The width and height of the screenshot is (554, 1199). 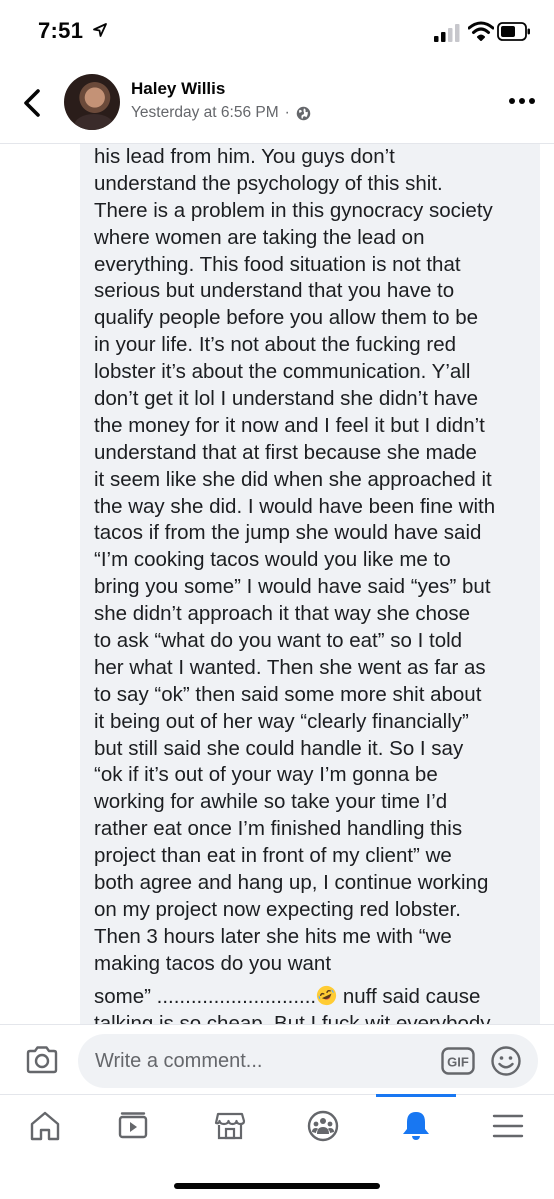 What do you see at coordinates (259, 237) in the screenshot?
I see `comment-line: where women are taking the lead on` at bounding box center [259, 237].